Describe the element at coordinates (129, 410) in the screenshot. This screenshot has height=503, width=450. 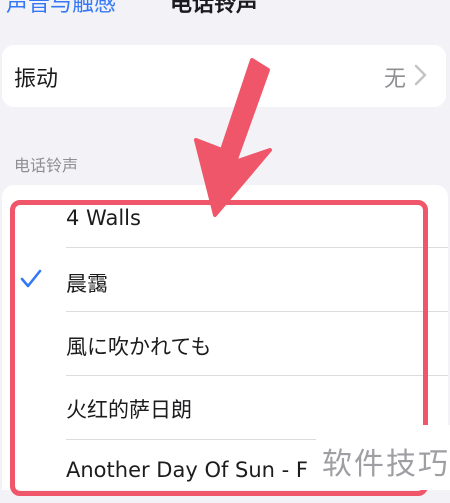
I see `ringtone-label: 火红的萨日朗` at that location.